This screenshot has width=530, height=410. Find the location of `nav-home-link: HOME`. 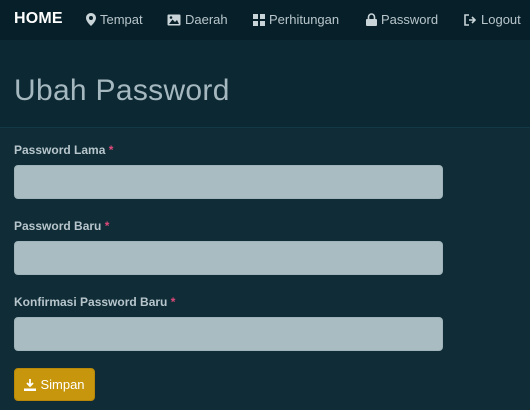

nav-home-link: HOME is located at coordinates (38, 19).